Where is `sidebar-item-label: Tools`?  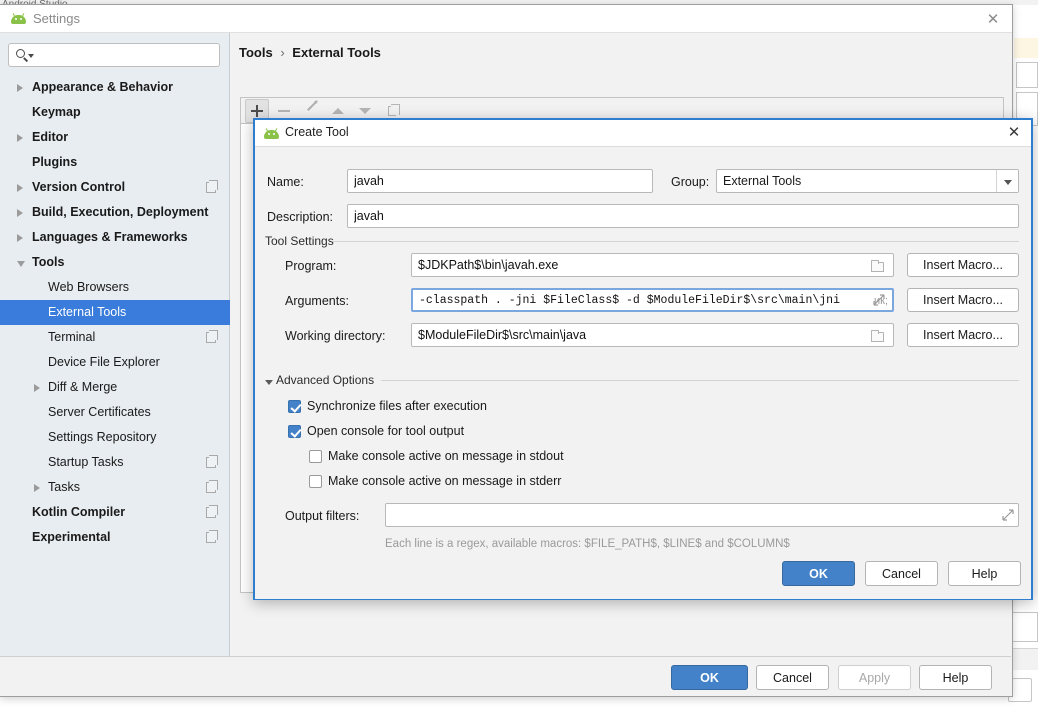
sidebar-item-label: Tools is located at coordinates (48, 262).